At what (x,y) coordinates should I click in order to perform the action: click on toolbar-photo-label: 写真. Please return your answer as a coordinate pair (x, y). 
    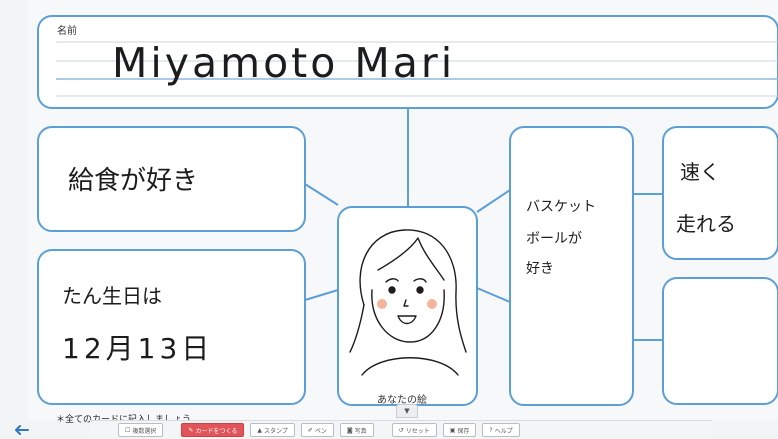
    Looking at the image, I should click on (360, 431).